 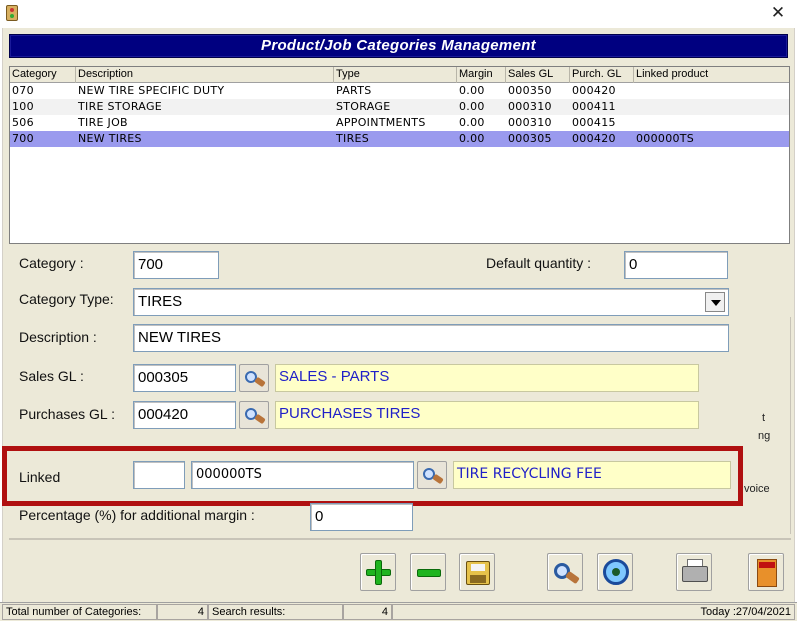 What do you see at coordinates (594, 122) in the screenshot?
I see `cell-purch-gl: 000415` at bounding box center [594, 122].